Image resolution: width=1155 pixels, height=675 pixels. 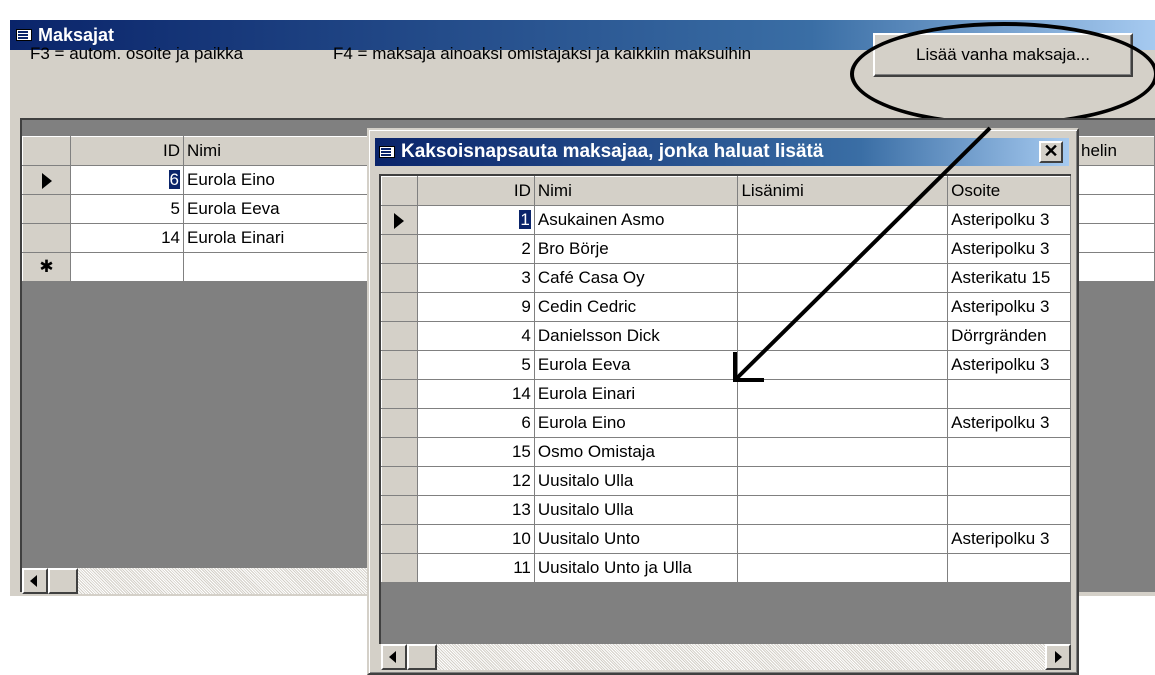 I want to click on table-row: 15 Osmo Omistaja, so click(x=726, y=452).